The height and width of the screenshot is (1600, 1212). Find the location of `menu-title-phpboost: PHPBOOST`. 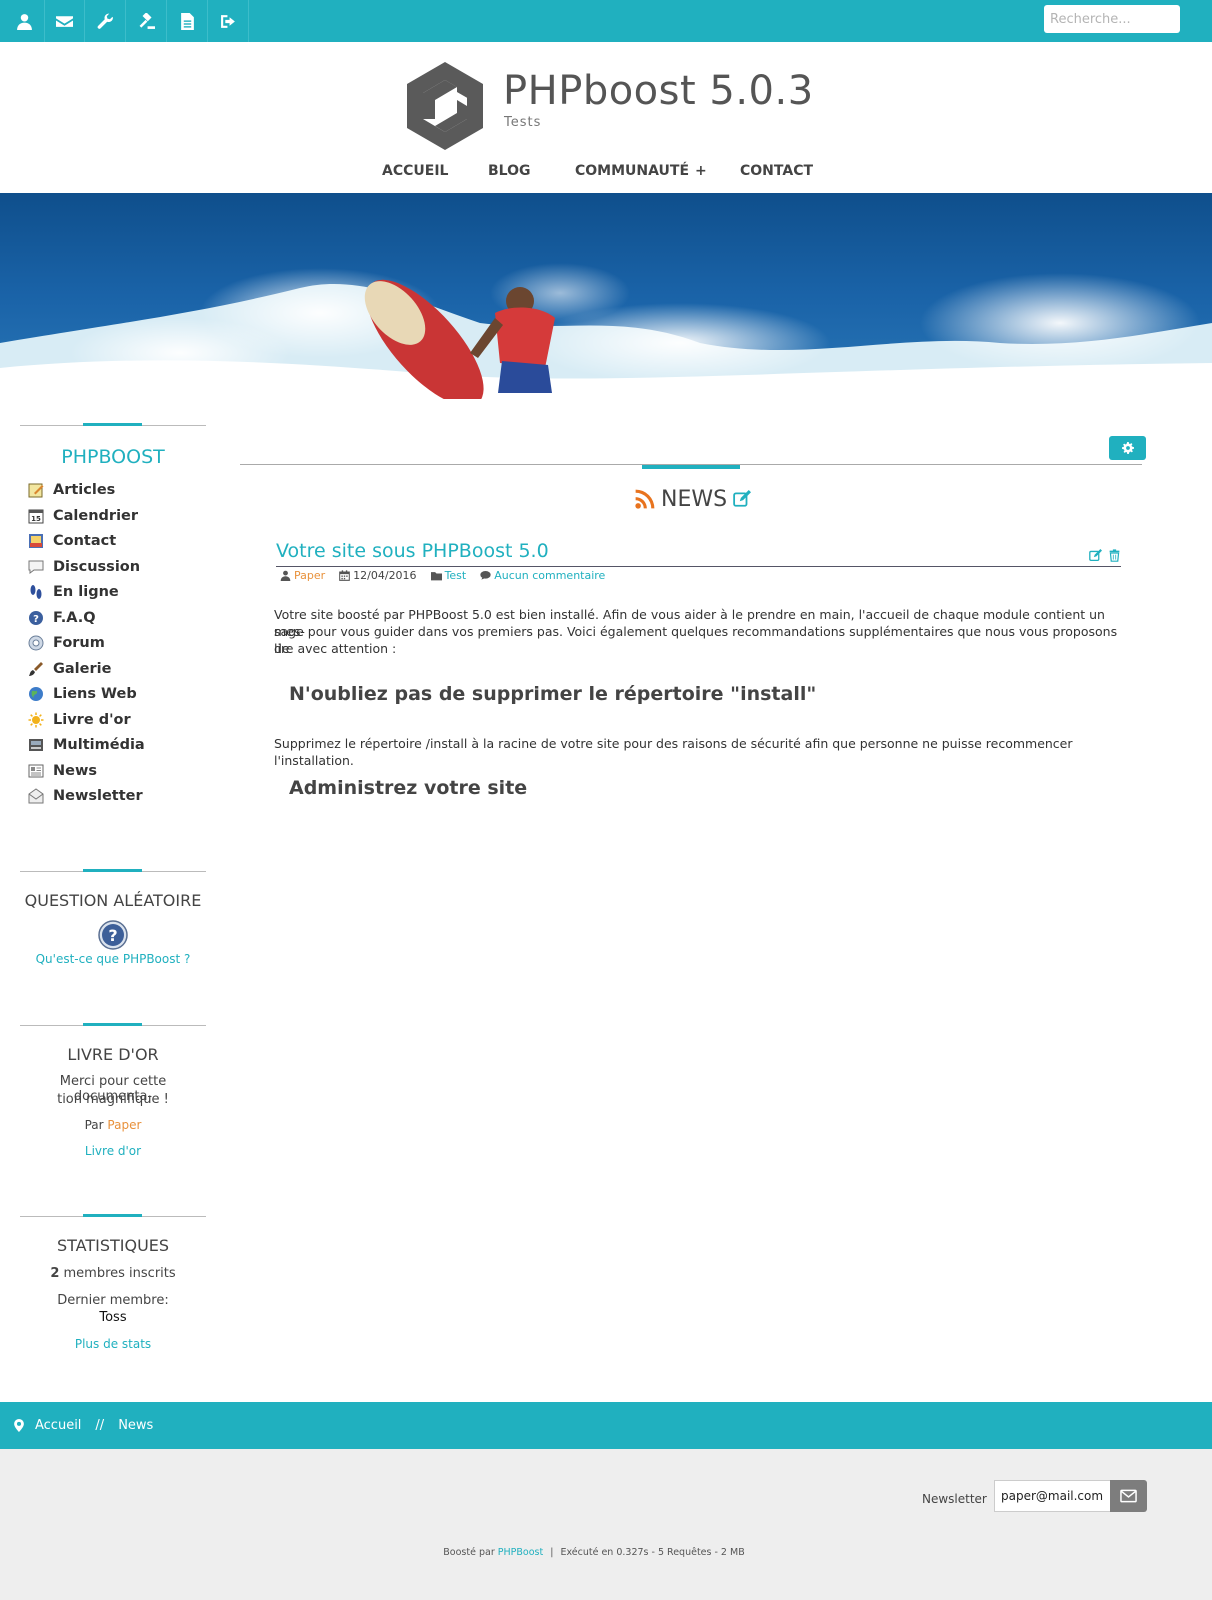

menu-title-phpboost: PHPBOOST is located at coordinates (113, 457).